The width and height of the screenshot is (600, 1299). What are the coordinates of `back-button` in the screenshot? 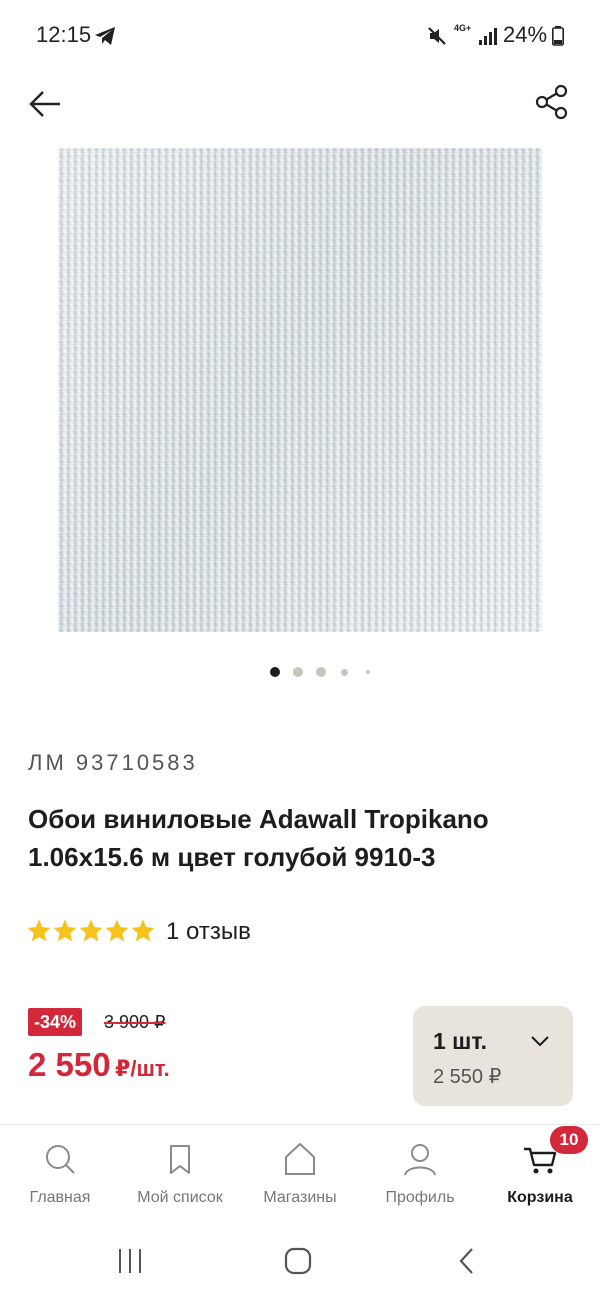 It's located at (46, 104).